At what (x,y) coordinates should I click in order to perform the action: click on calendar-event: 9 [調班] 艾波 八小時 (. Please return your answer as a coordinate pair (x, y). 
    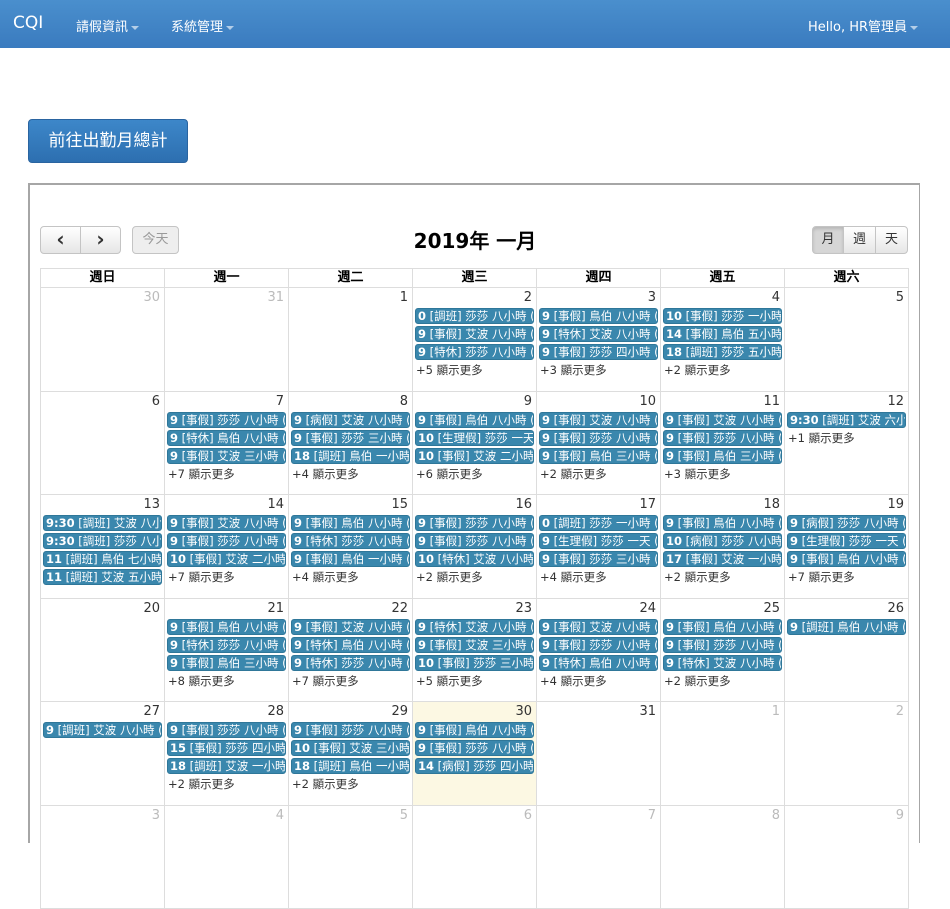
    Looking at the image, I should click on (102, 730).